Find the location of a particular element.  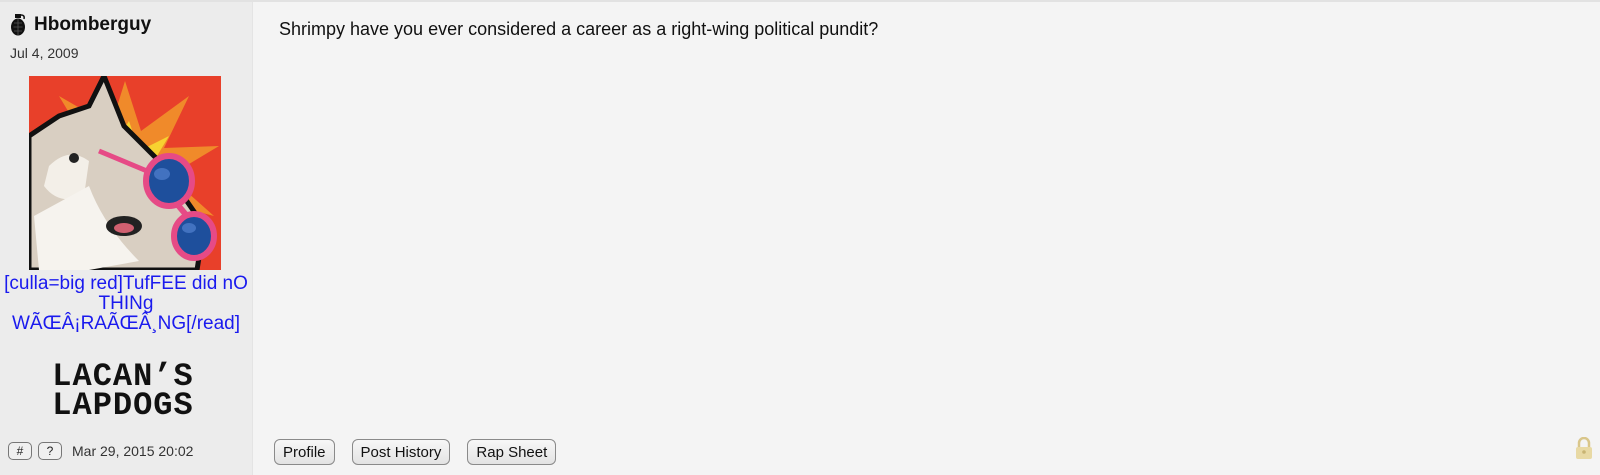

group-badge: LACAN’S LAPDOGS is located at coordinates (123, 390).